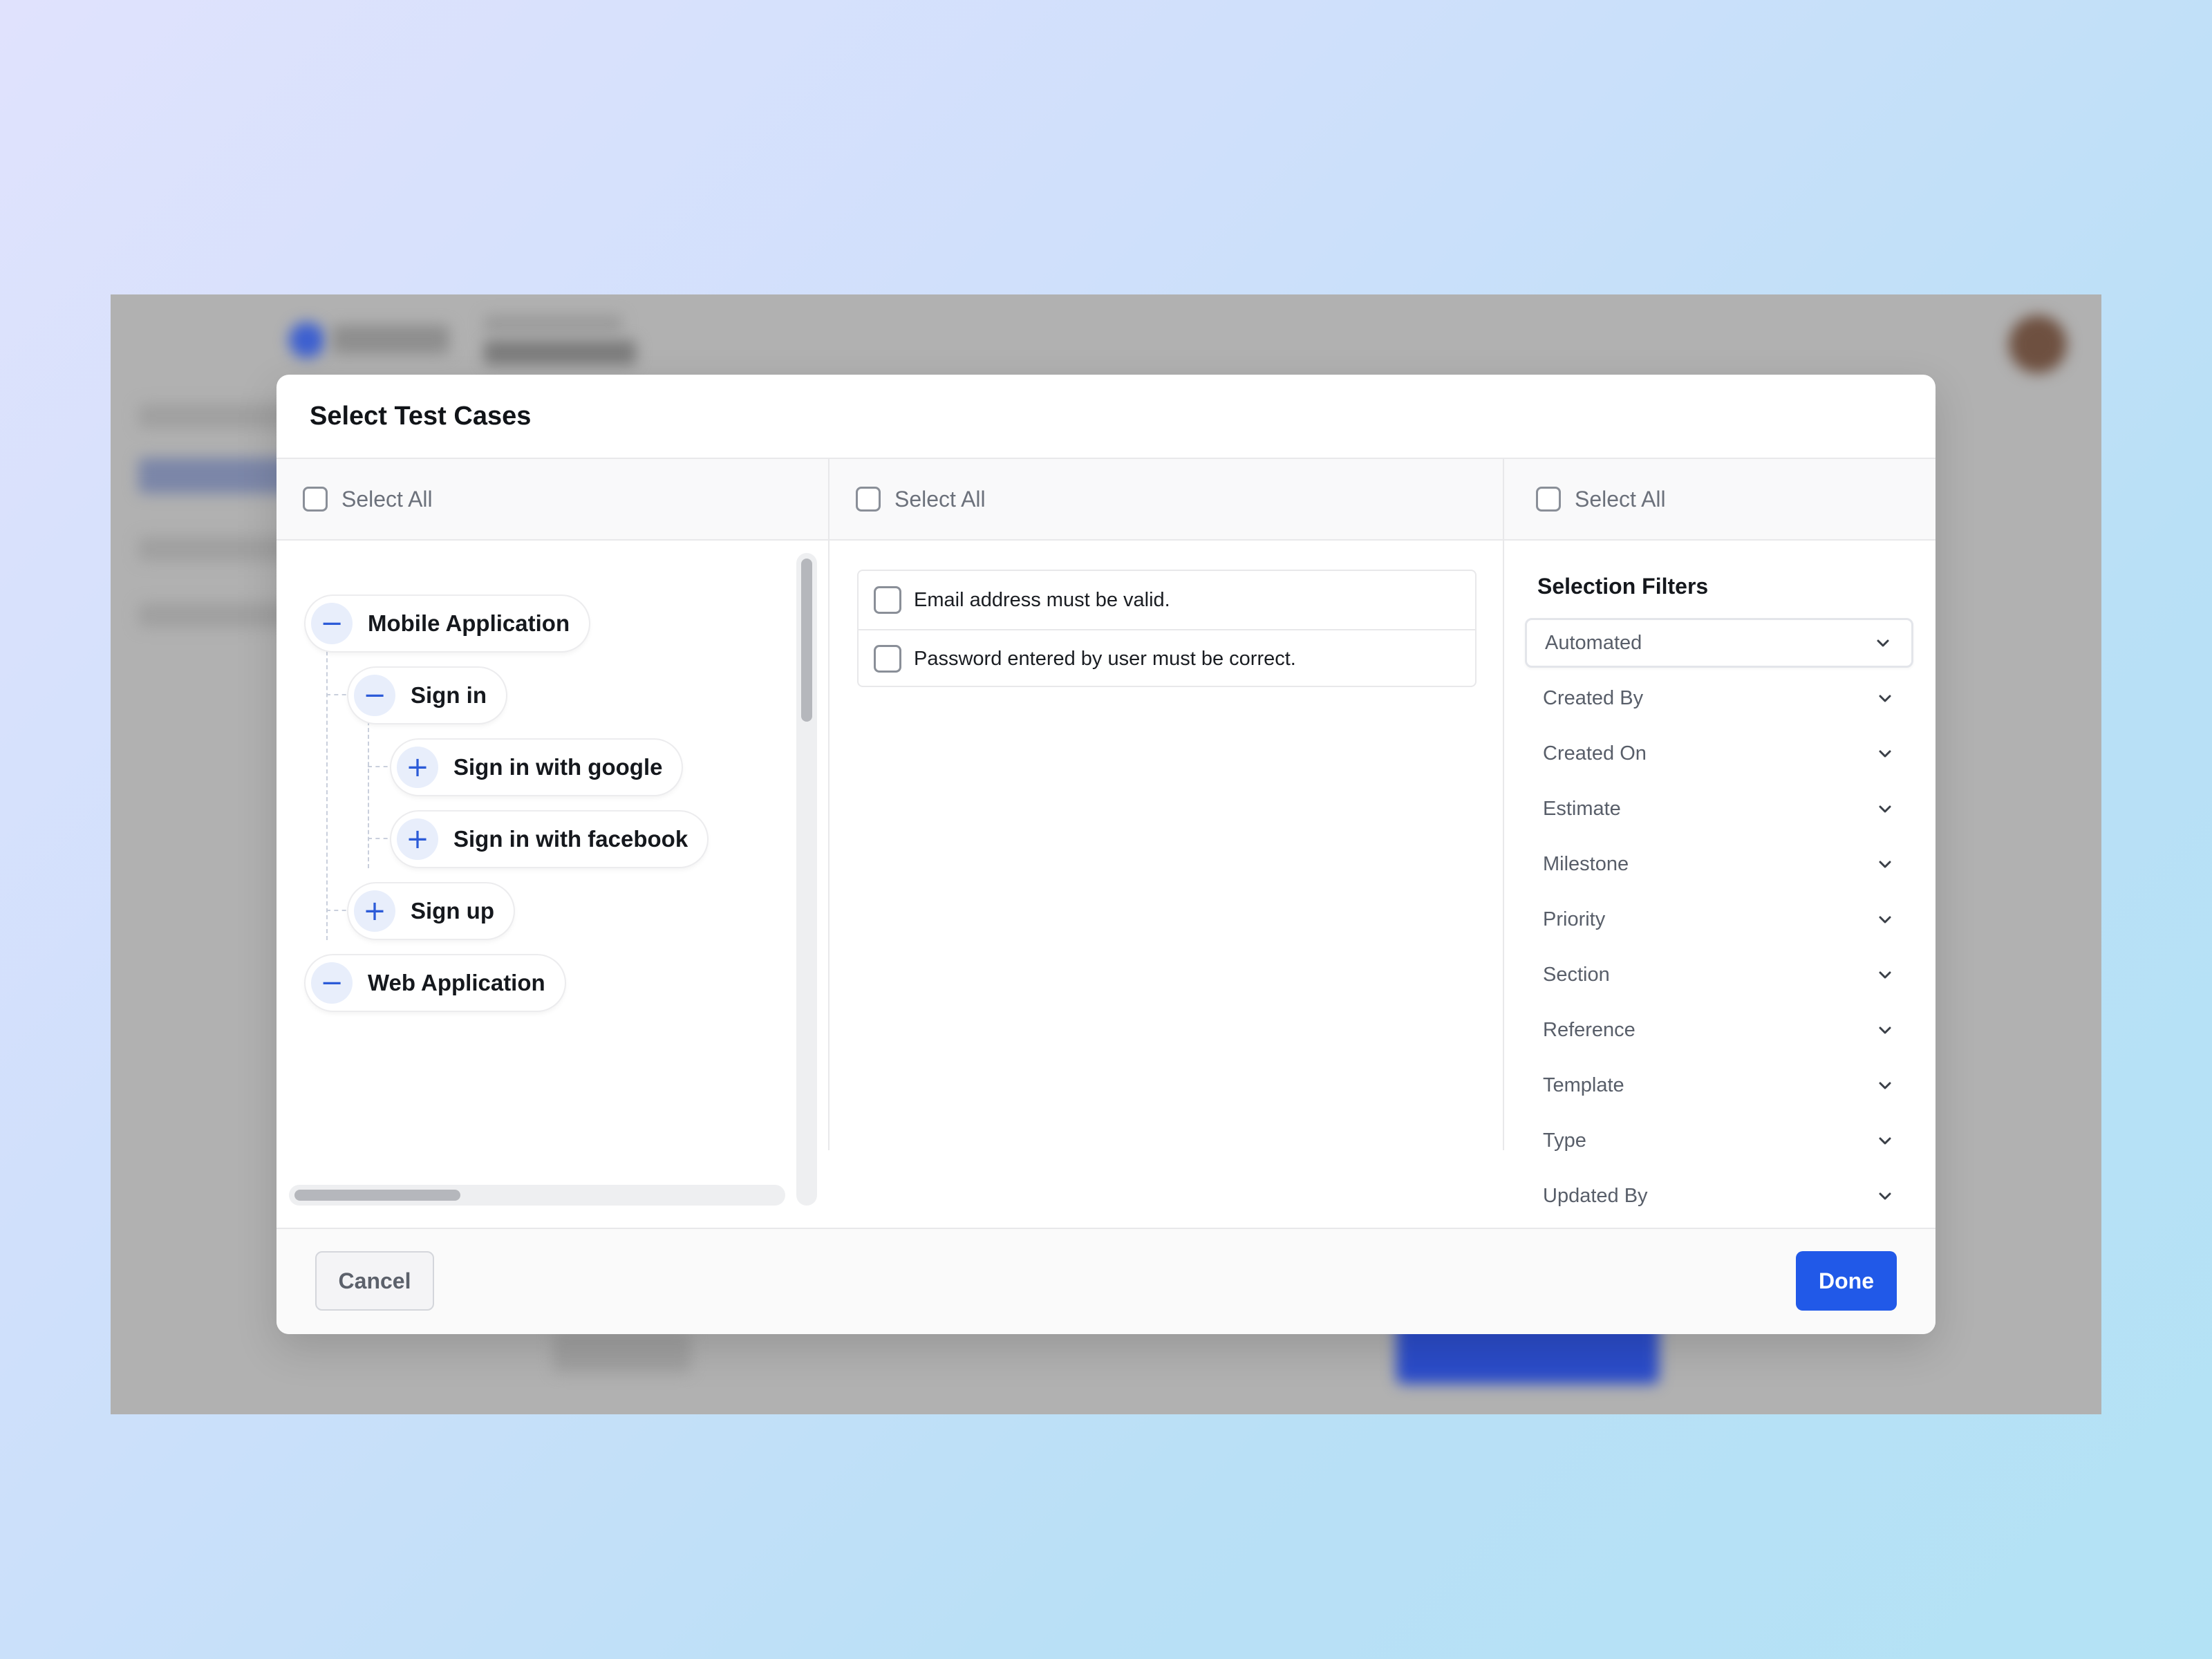 The width and height of the screenshot is (2212, 1659). Describe the element at coordinates (1719, 809) in the screenshot. I see `filter-dropdown-estimate: Estimate` at that location.